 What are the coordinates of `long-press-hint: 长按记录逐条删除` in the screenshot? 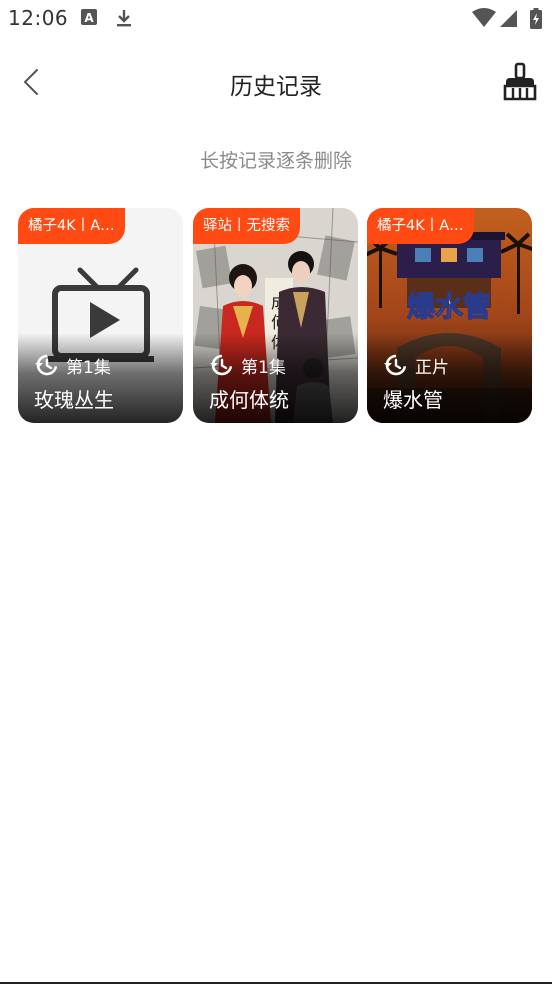 It's located at (275, 161).